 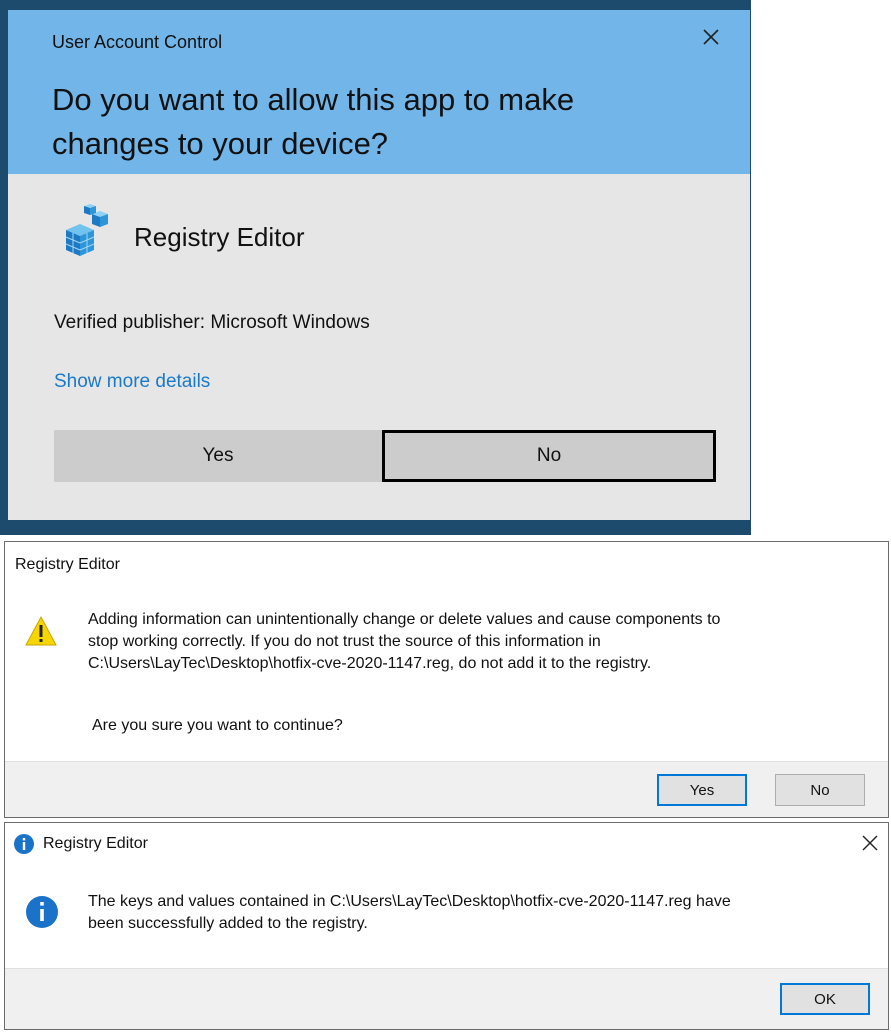 I want to click on info-footer: OK, so click(x=446, y=998).